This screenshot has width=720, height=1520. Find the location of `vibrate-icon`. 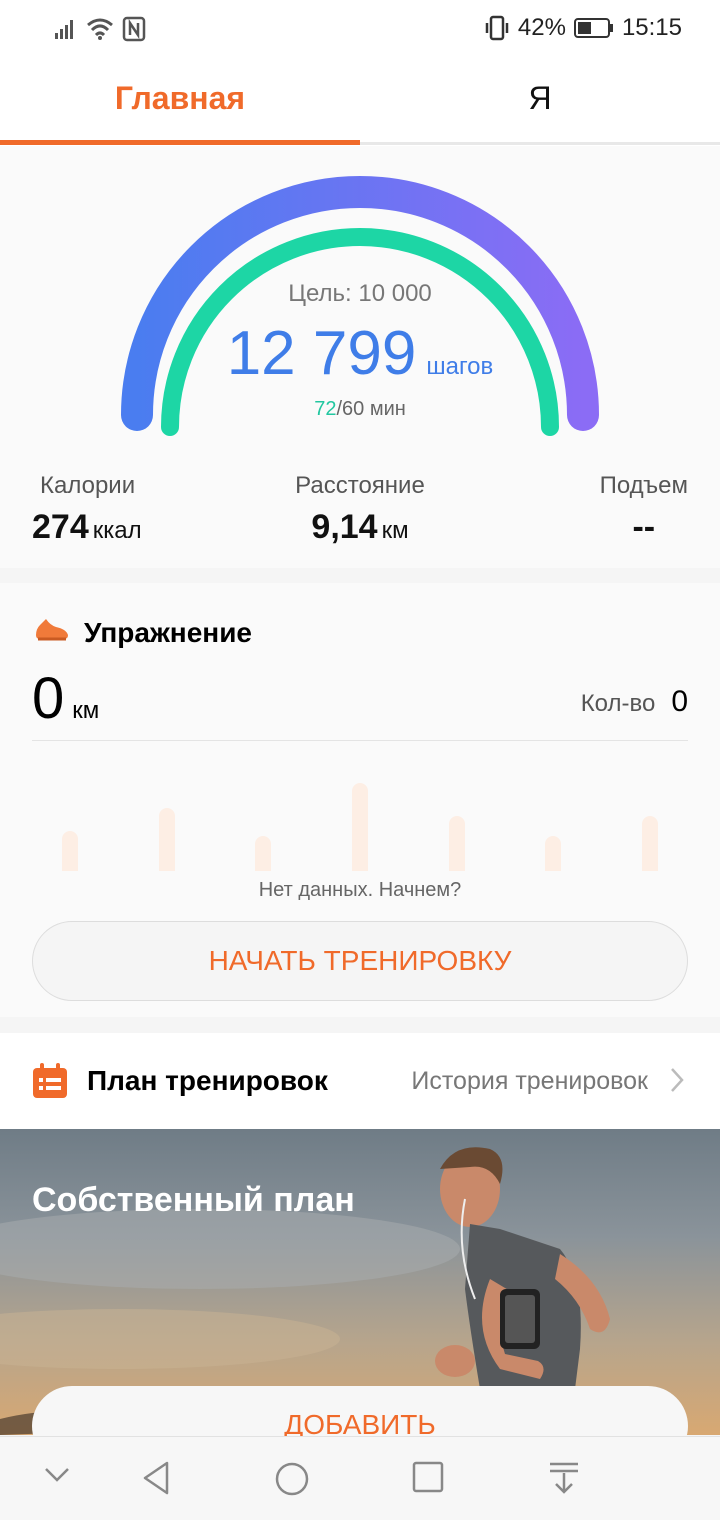

vibrate-icon is located at coordinates (497, 28).